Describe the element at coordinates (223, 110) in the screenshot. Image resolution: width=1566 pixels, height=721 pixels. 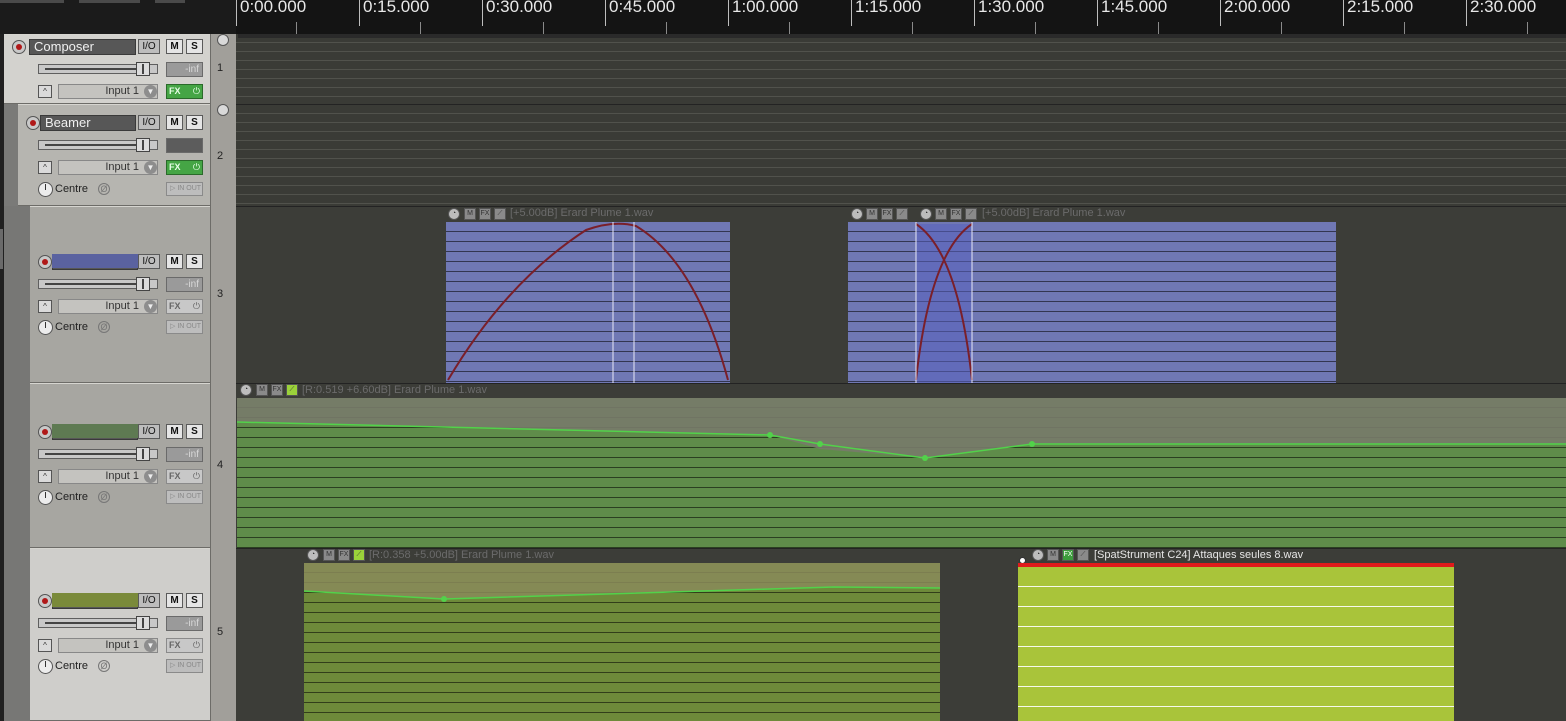
I see `track-folder-dot` at that location.